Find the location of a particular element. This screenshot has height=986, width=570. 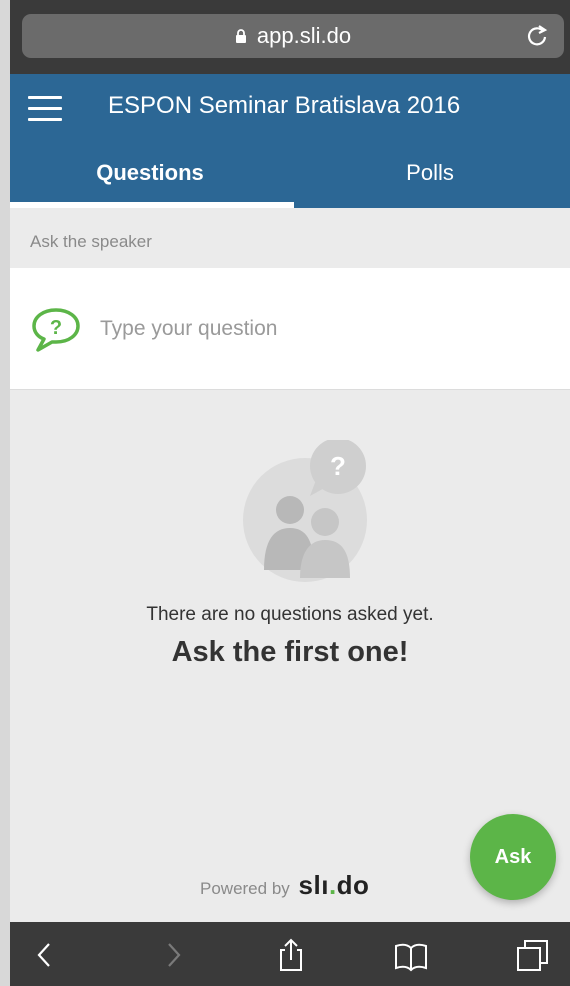

logo-part-end: do is located at coordinates (353, 885).